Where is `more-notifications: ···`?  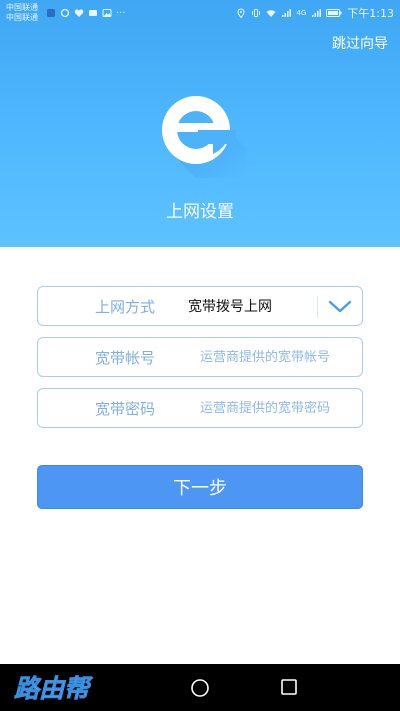
more-notifications: ··· is located at coordinates (121, 13).